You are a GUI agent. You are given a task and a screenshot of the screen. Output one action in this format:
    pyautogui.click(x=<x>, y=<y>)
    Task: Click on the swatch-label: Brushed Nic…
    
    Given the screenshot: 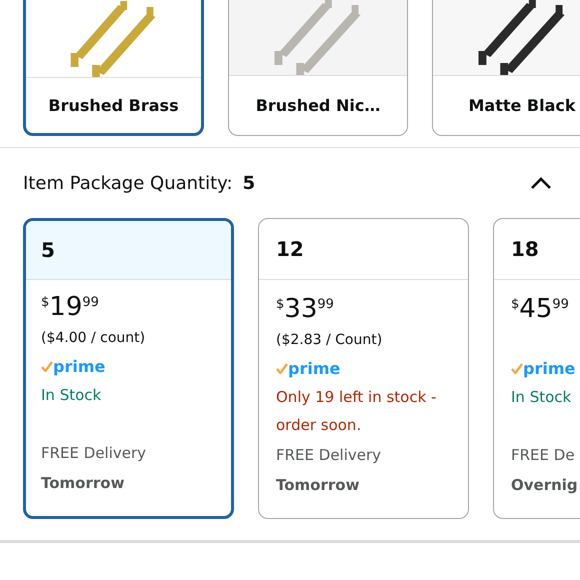 What is the action you would take?
    pyautogui.click(x=318, y=105)
    